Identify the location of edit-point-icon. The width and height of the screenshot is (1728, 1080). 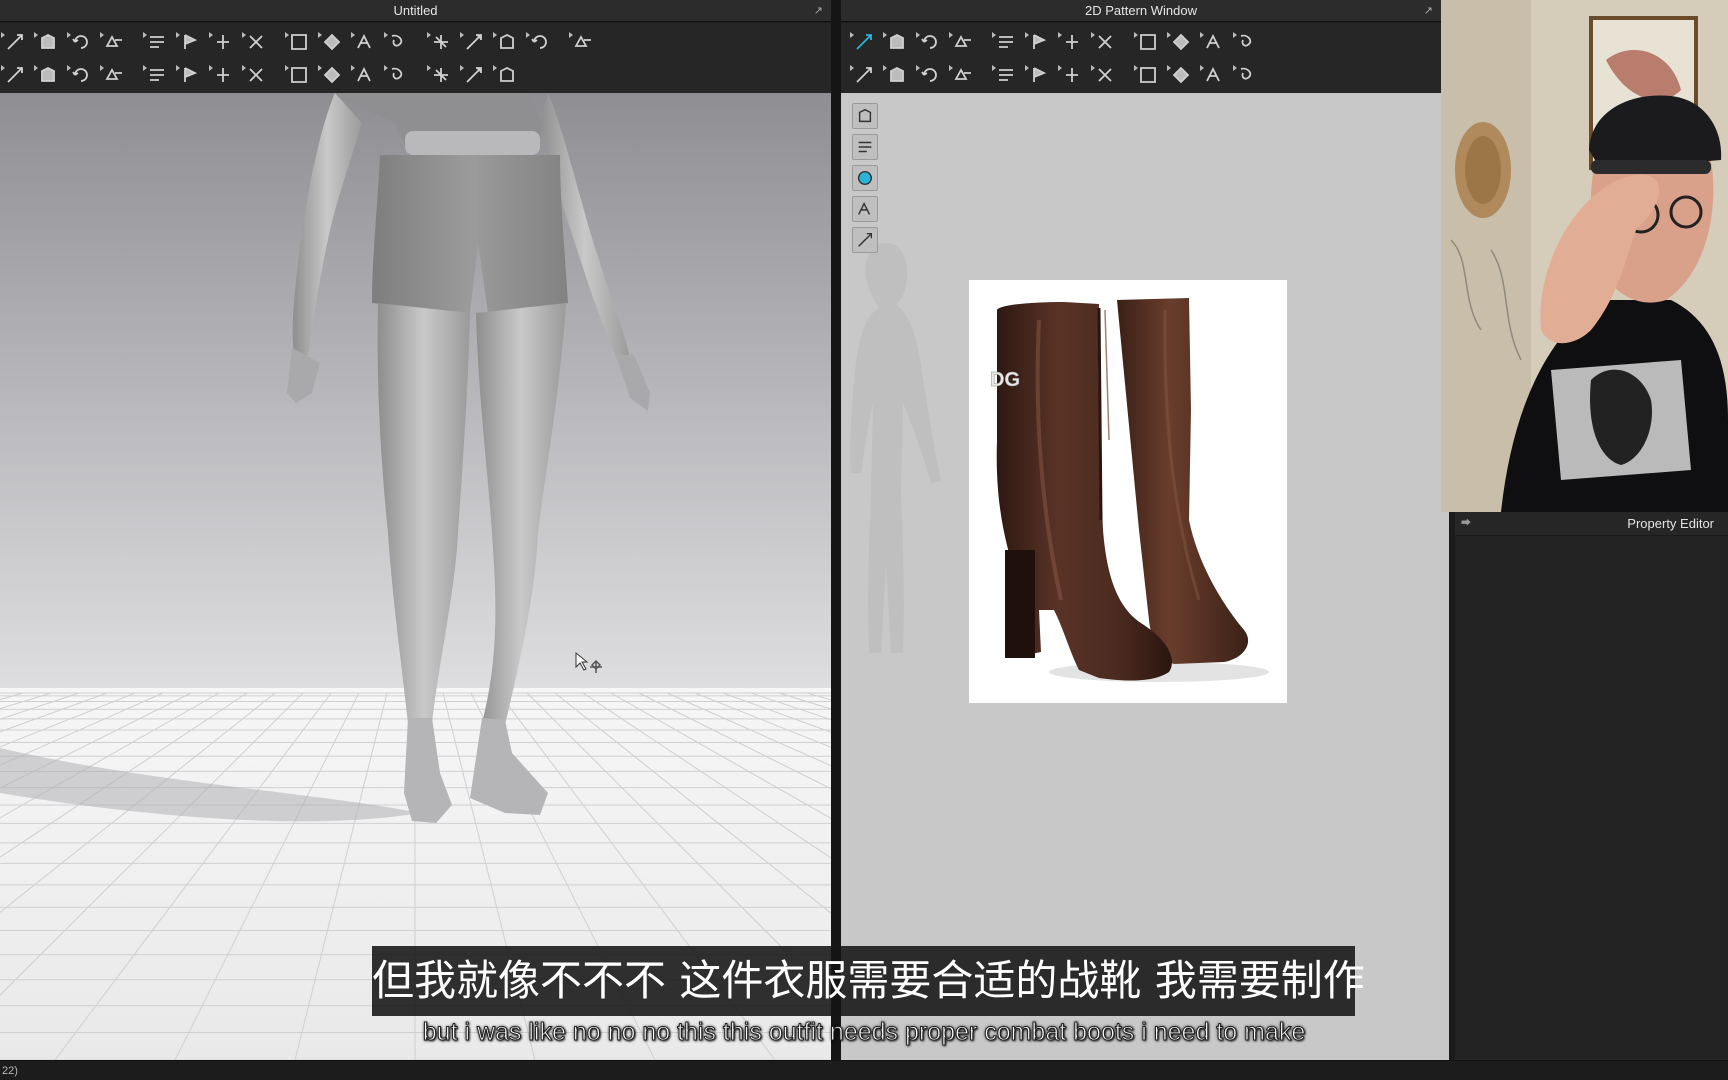
(897, 42).